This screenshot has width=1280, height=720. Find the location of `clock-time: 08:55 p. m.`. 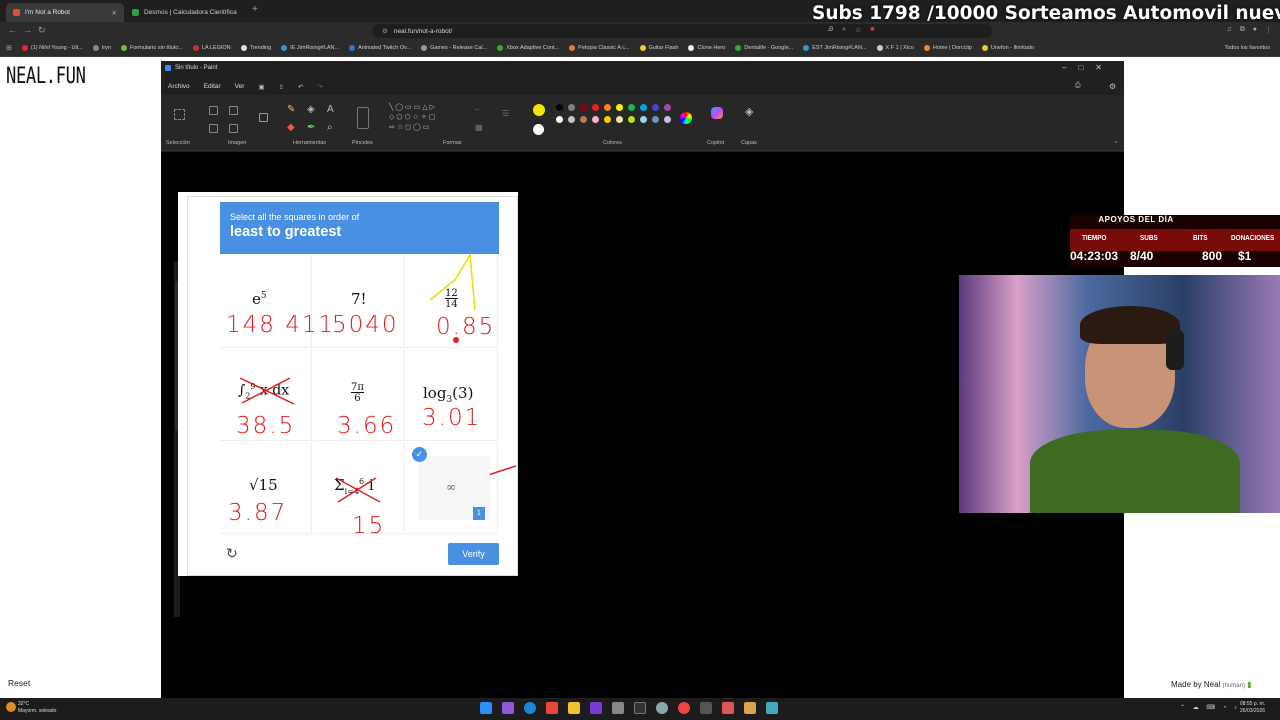

clock-time: 08:55 p. m. is located at coordinates (1253, 704).